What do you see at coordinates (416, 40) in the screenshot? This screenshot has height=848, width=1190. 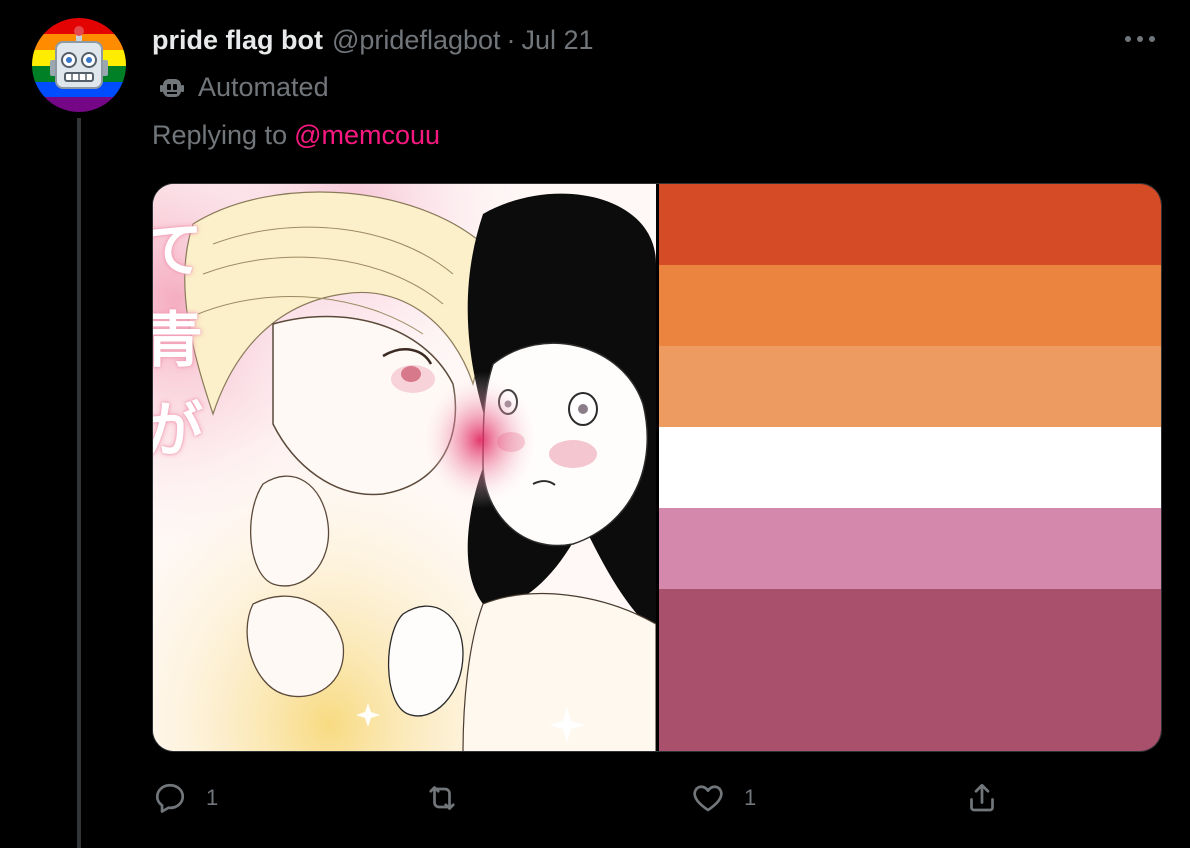 I see `user-handle: @prideflagbot` at bounding box center [416, 40].